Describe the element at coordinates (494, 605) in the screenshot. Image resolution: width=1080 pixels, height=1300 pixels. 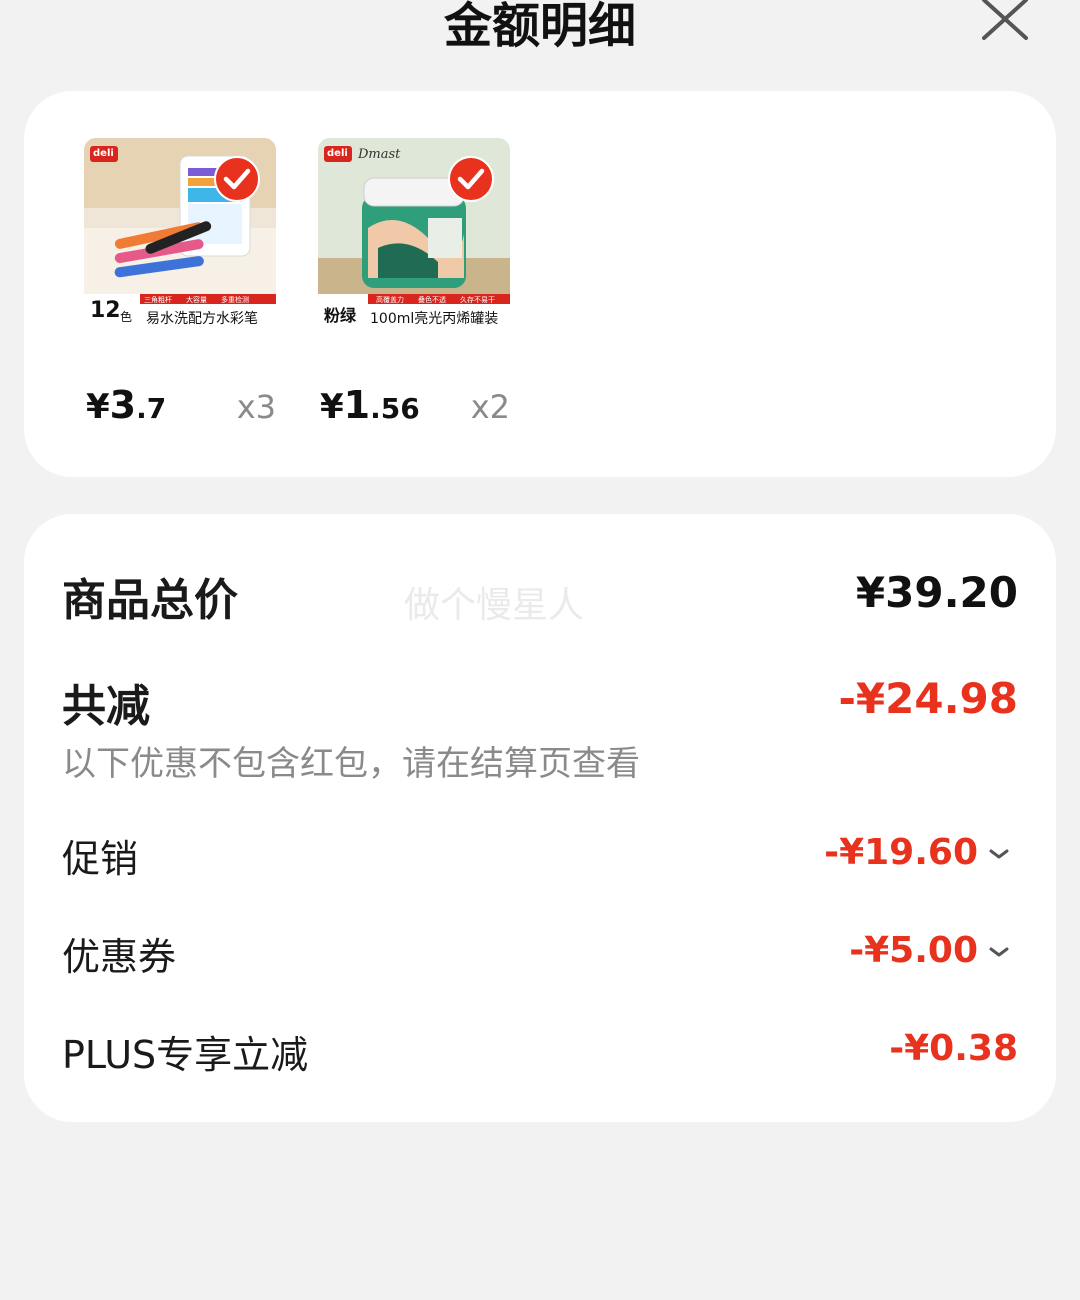
I see `watermark: 做个慢星人` at that location.